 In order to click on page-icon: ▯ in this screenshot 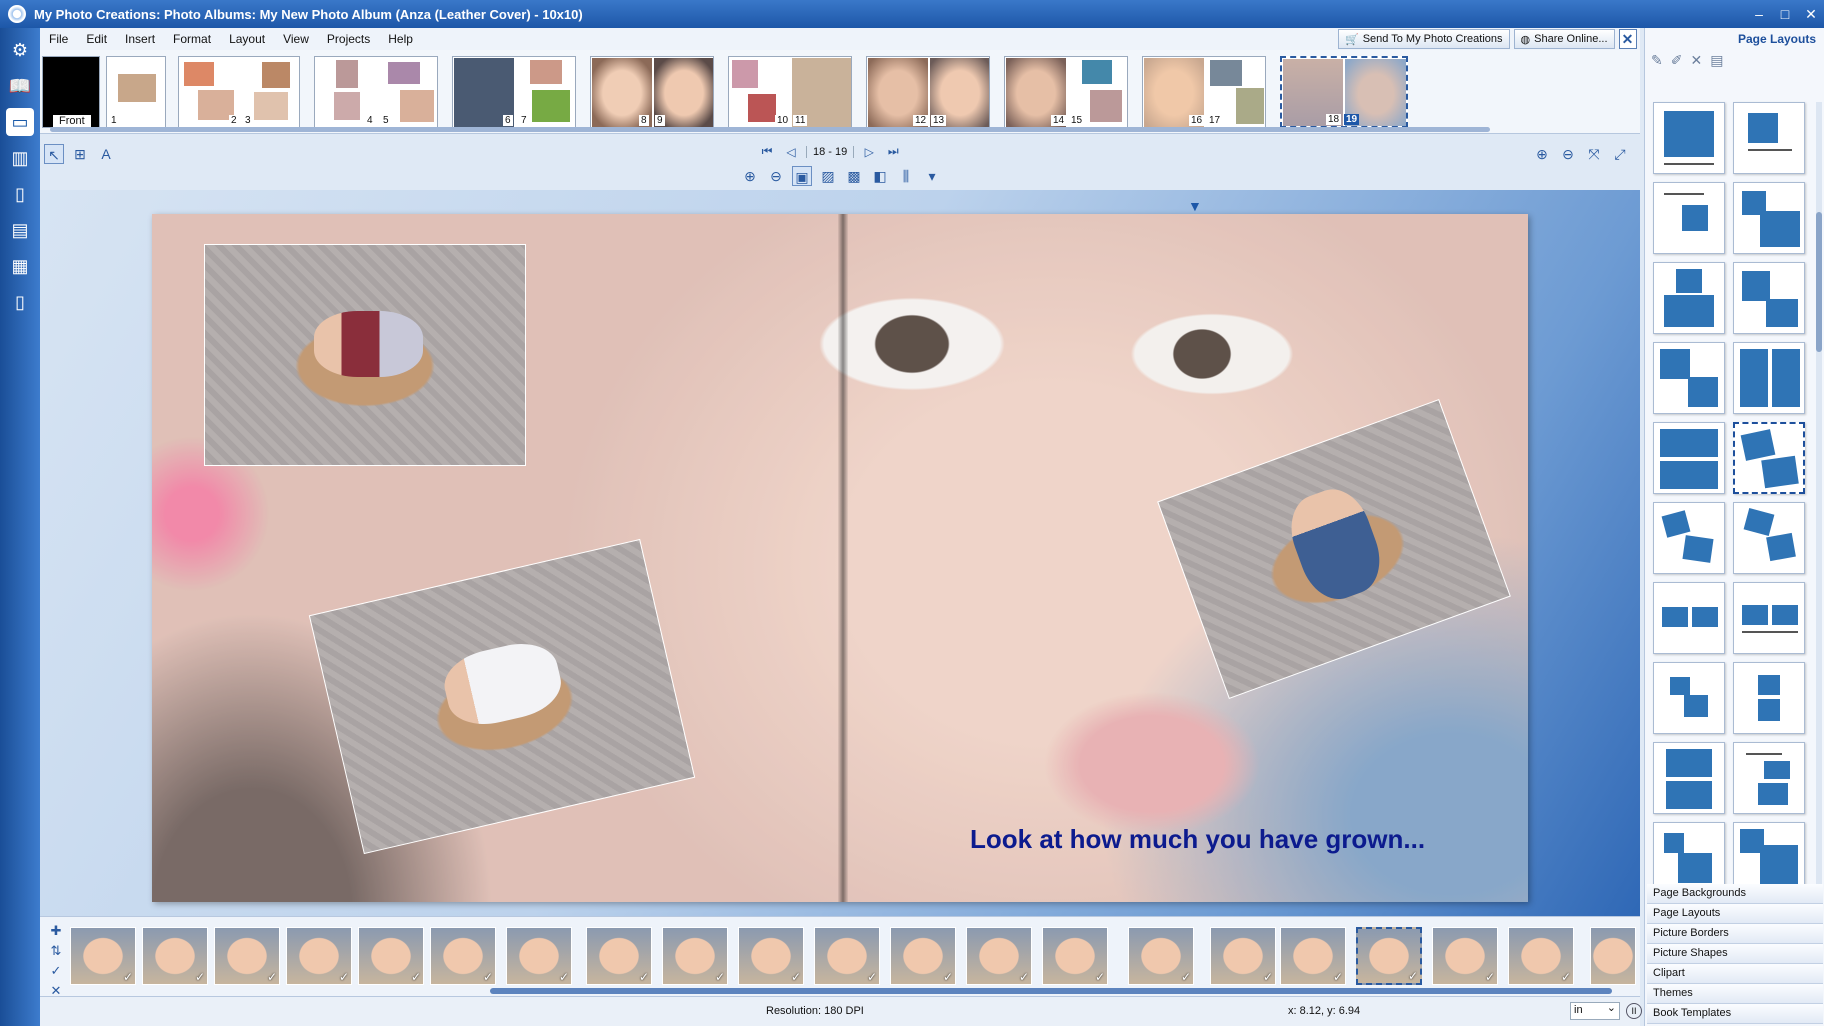, I will do `click(20, 302)`.